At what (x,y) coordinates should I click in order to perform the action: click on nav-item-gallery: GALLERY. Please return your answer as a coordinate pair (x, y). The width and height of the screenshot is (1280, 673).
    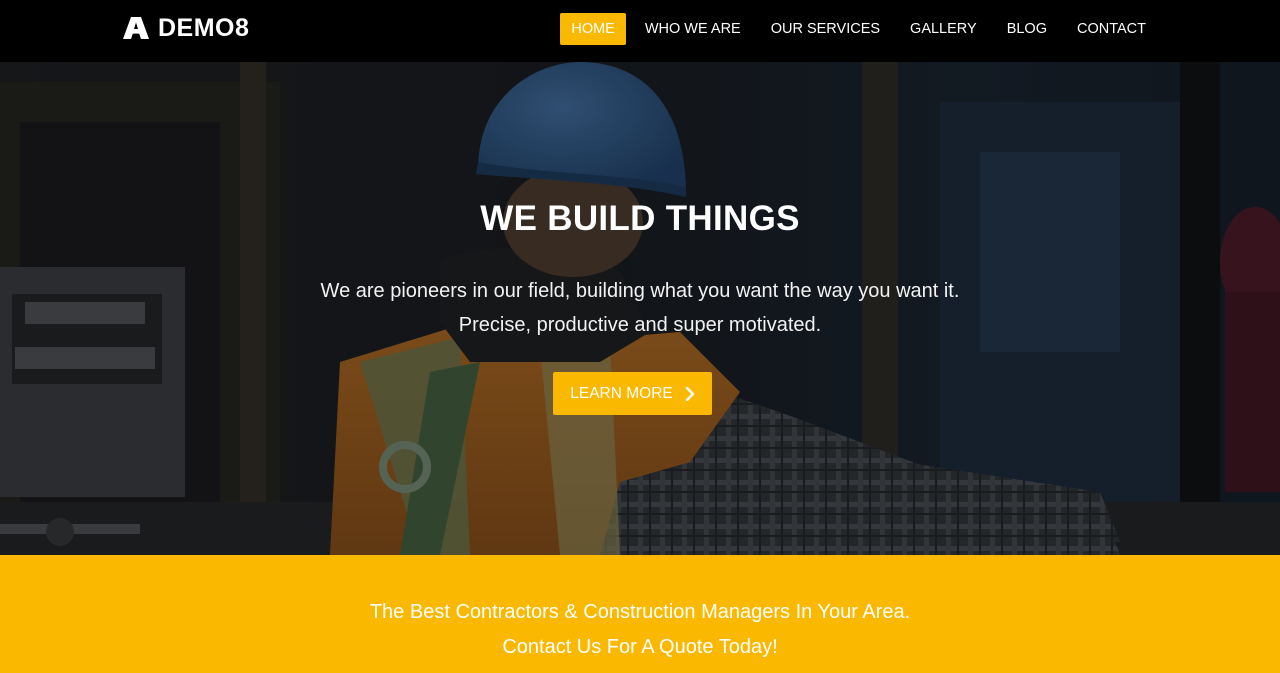
    Looking at the image, I should click on (943, 29).